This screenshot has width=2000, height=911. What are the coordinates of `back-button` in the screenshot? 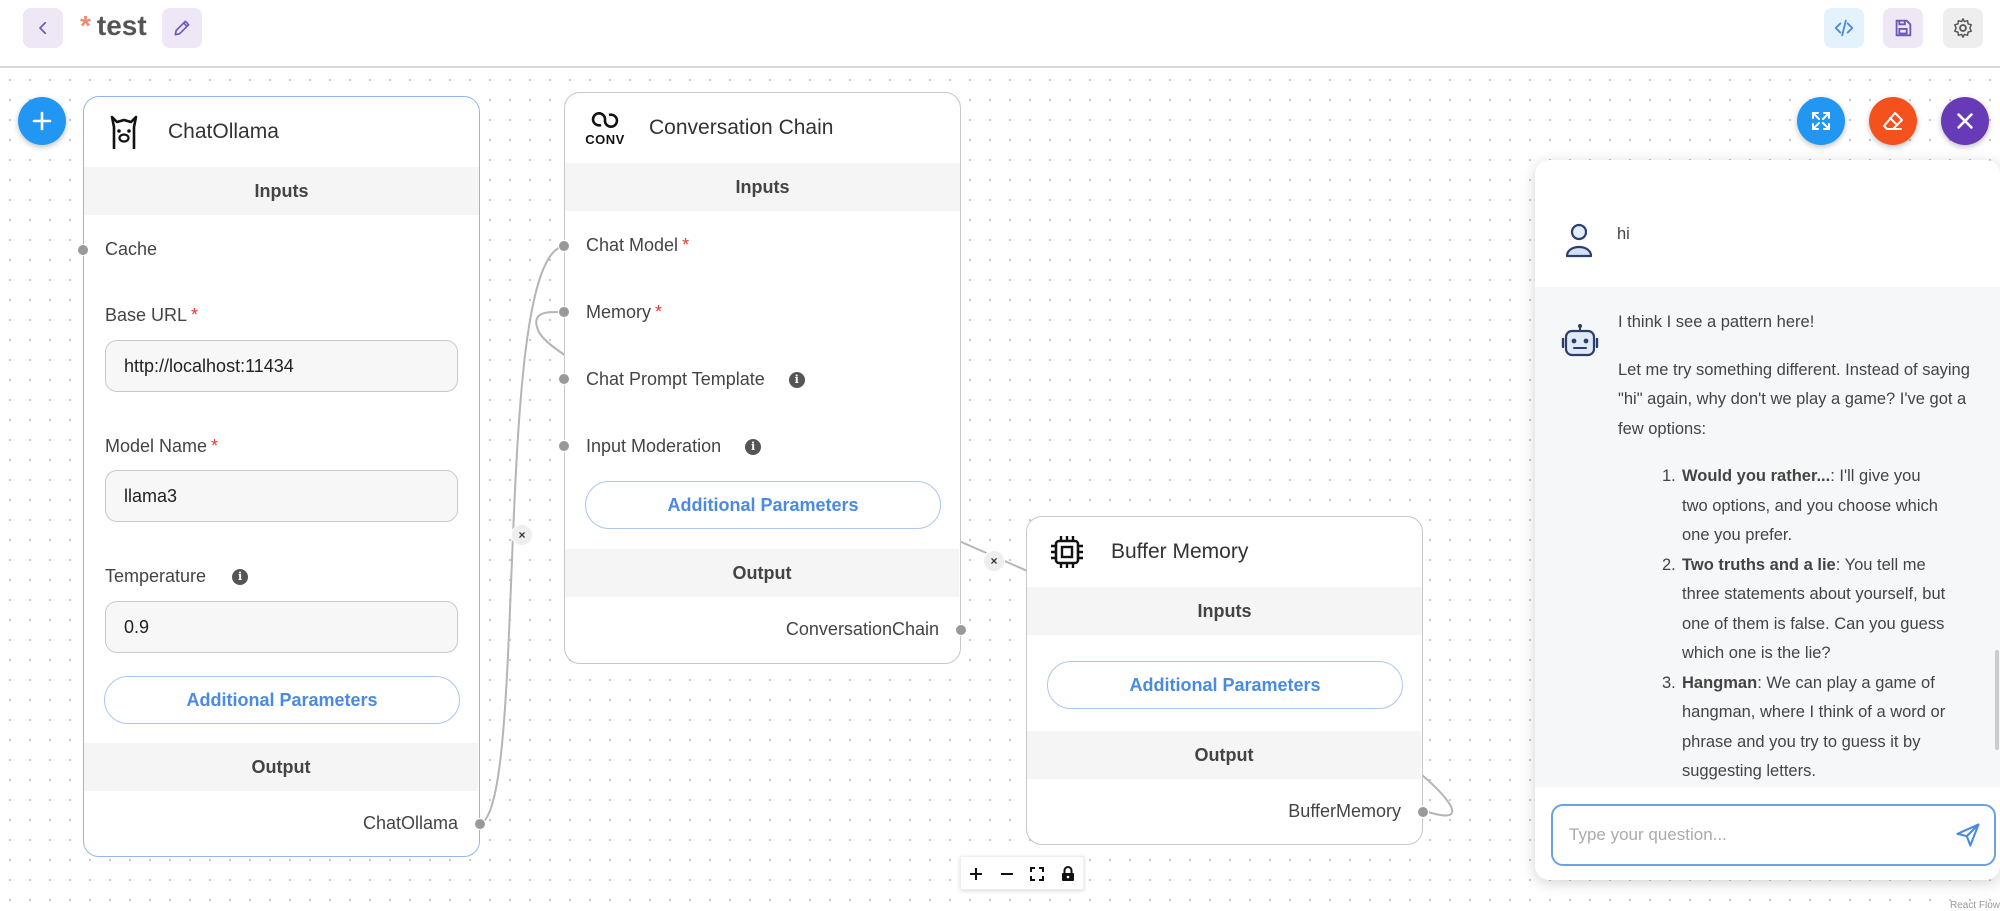 It's located at (43, 28).